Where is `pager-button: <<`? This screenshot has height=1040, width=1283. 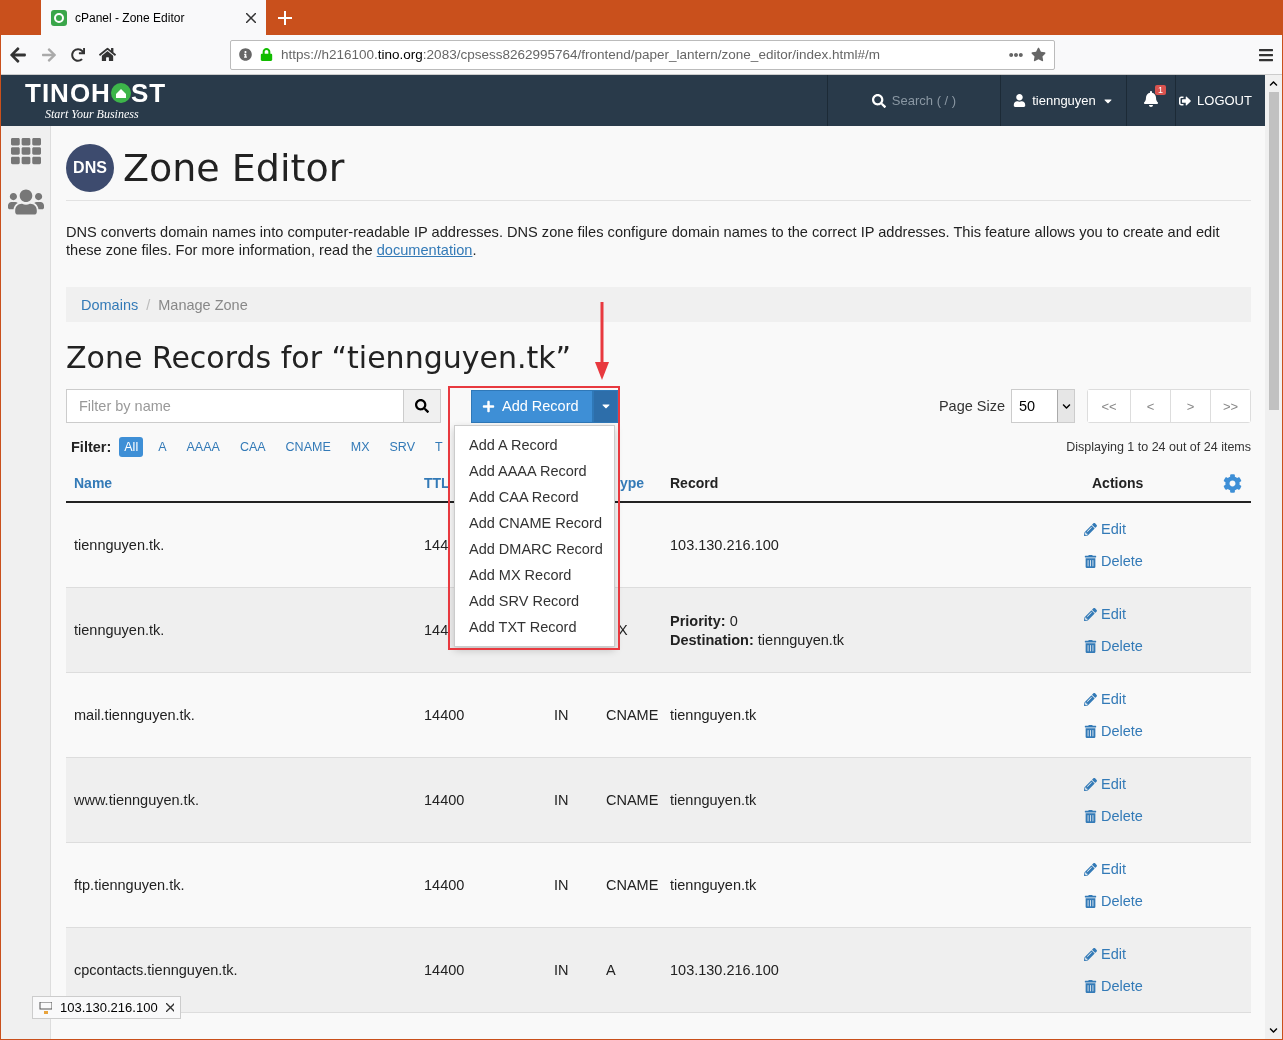 pager-button: << is located at coordinates (1109, 406).